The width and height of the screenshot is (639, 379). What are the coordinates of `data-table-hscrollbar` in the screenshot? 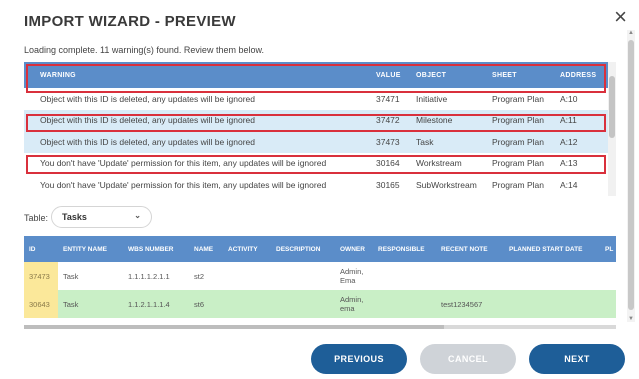 It's located at (320, 327).